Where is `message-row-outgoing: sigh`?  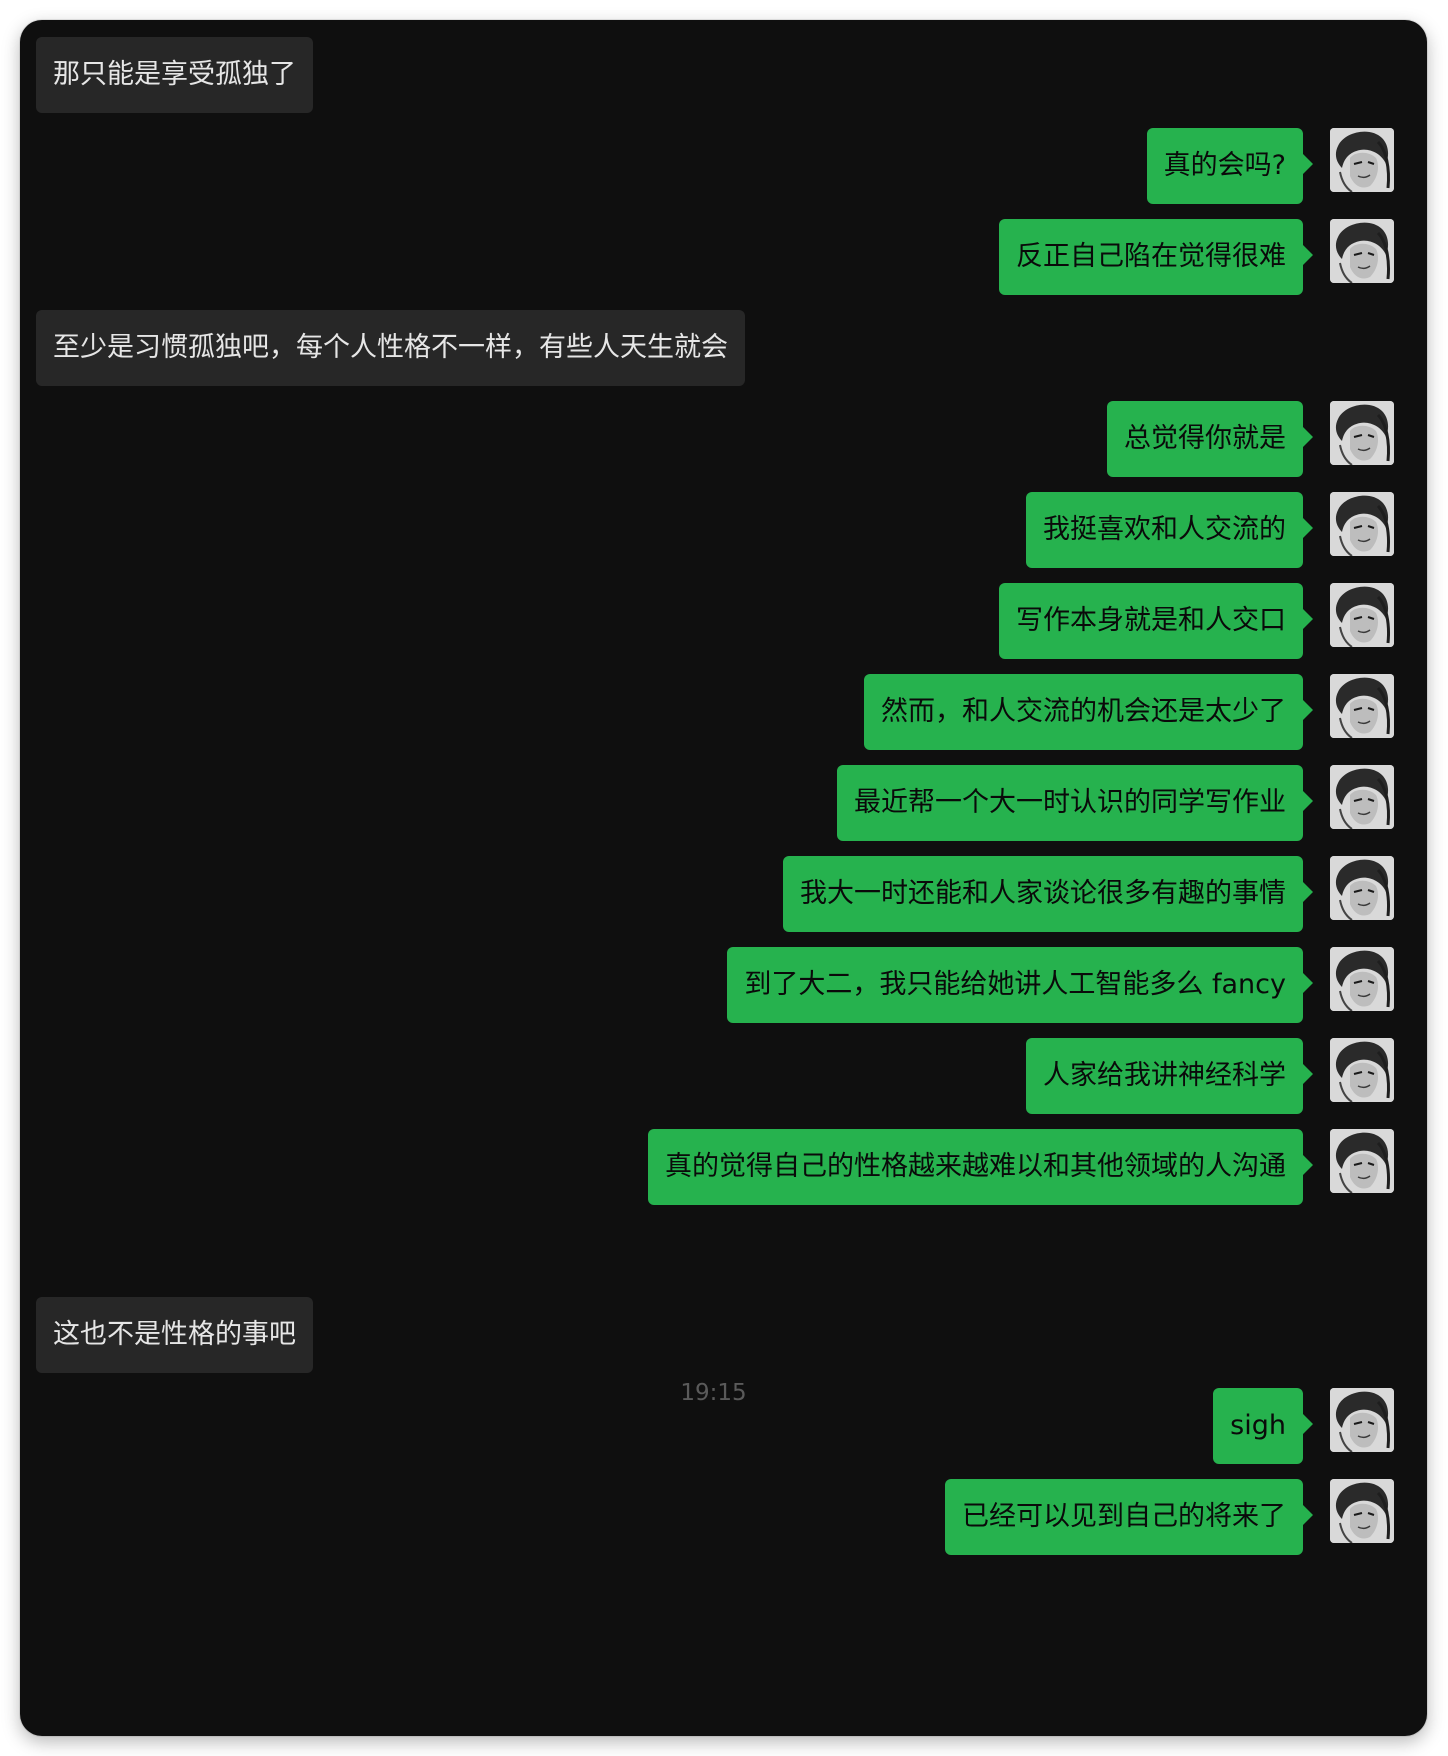 message-row-outgoing: sigh is located at coordinates (723, 1426).